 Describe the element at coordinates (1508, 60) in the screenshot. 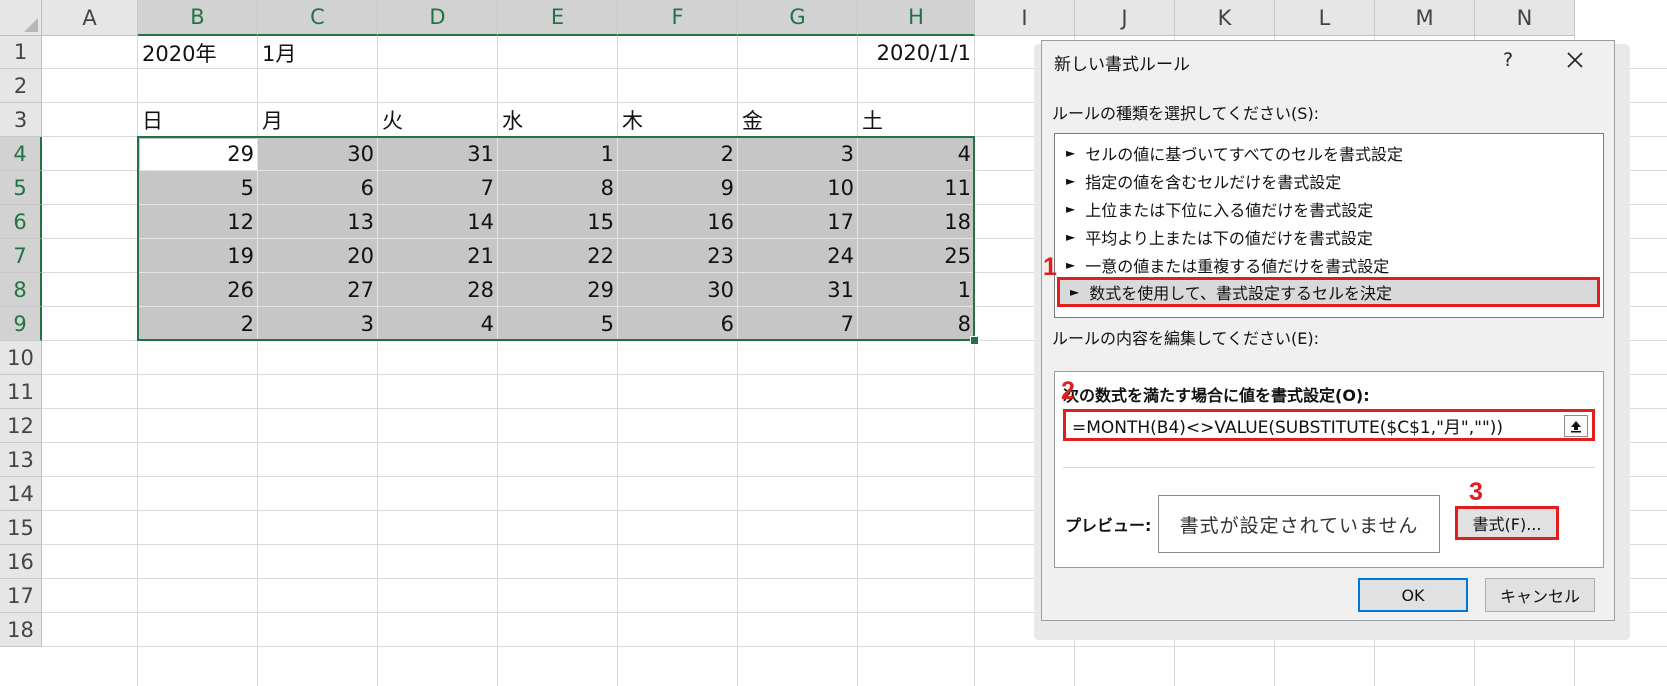

I see `help-button: ?` at that location.